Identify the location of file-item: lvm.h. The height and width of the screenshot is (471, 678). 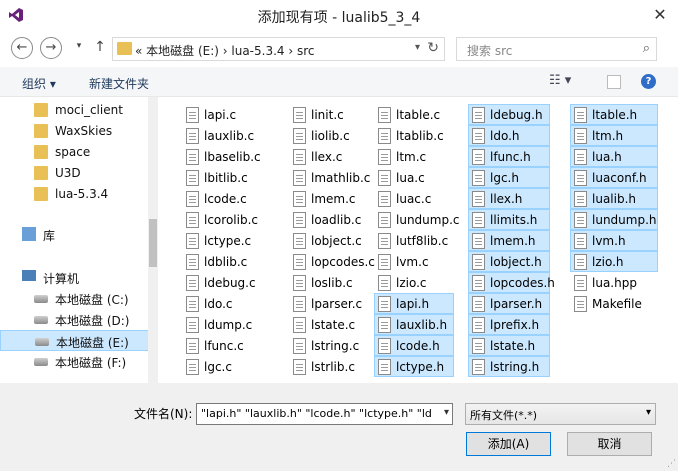
(614, 240).